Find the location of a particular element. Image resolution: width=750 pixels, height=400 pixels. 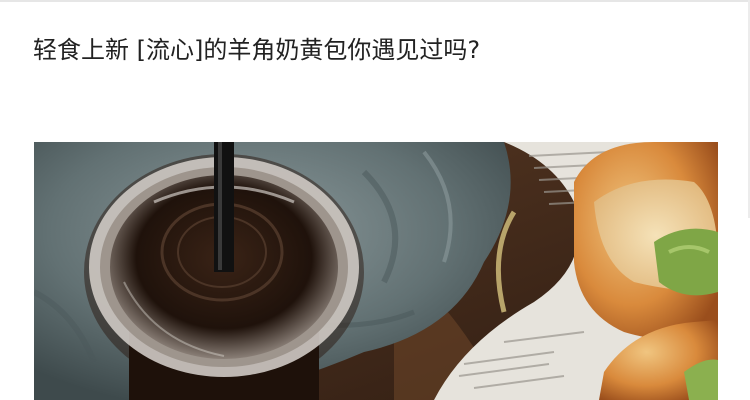

article-title: 轻食上新 [流心]的羊角奶黄包你遇见过吗? is located at coordinates (257, 50).